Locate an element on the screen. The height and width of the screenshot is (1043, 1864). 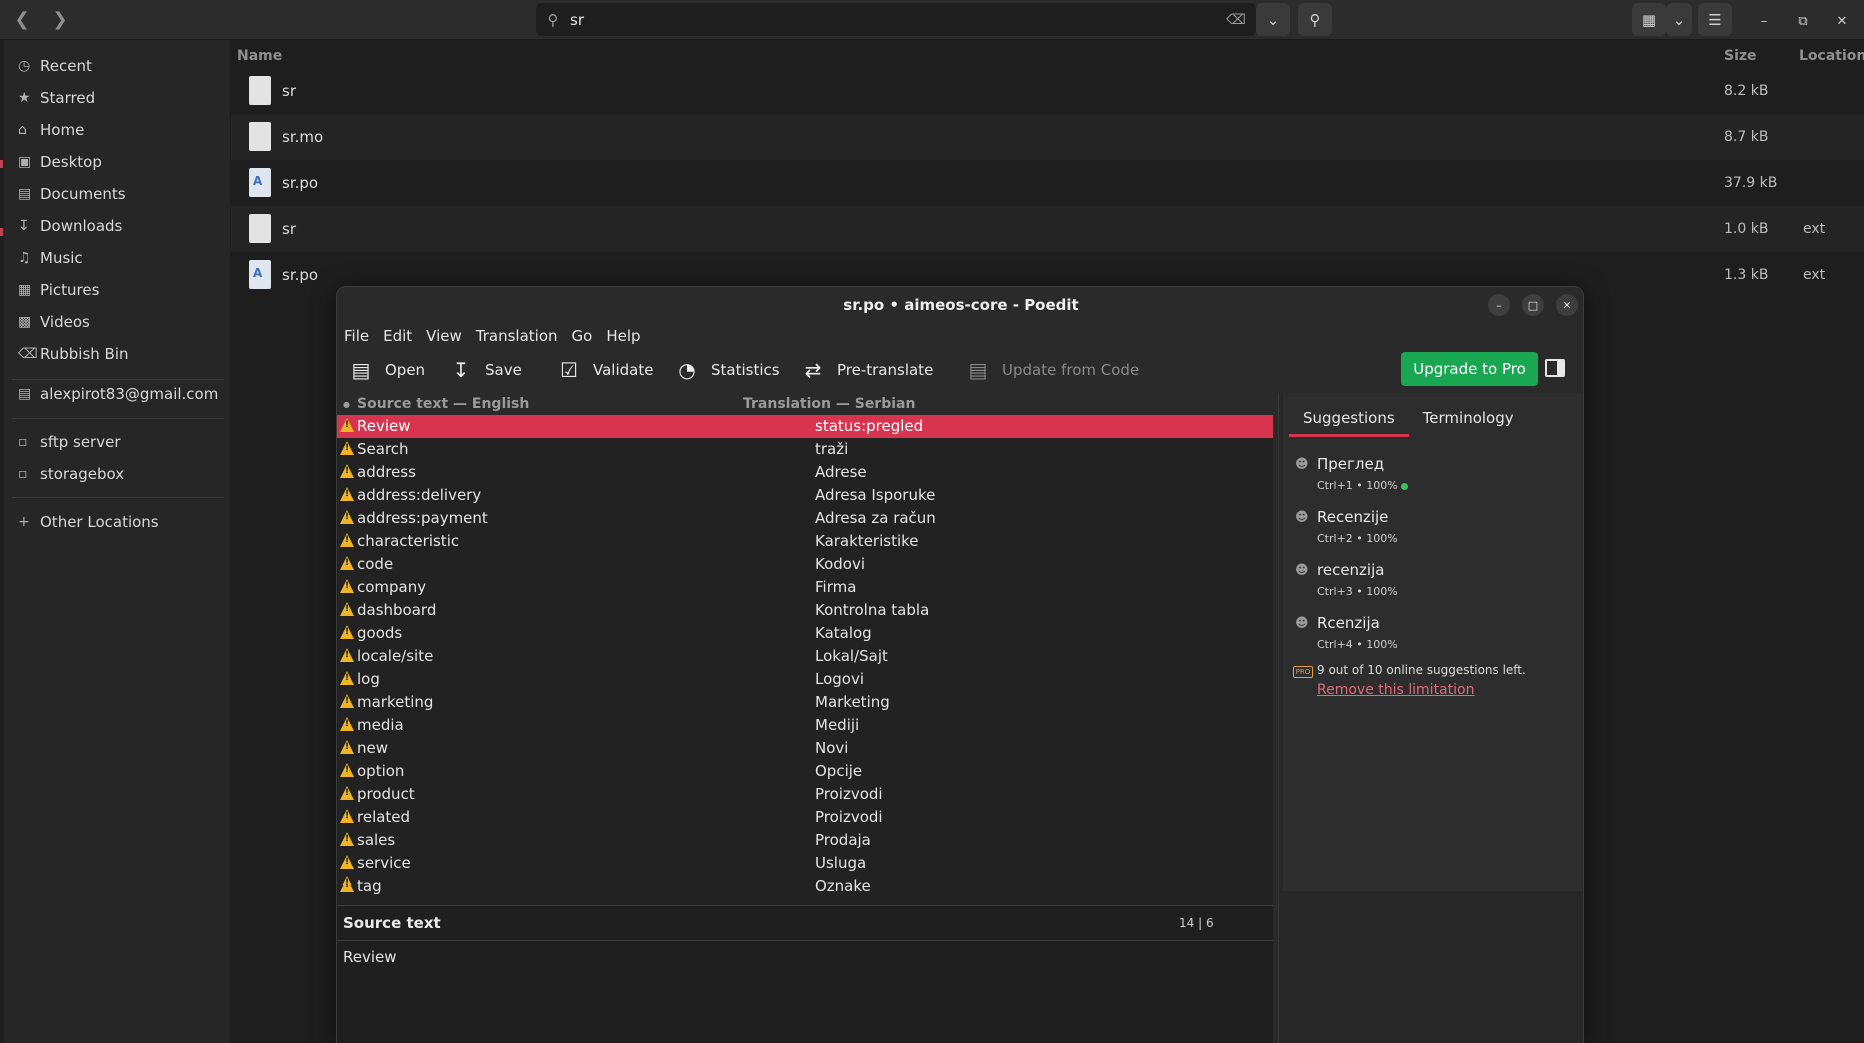
search-input: sr is located at coordinates (893, 20).